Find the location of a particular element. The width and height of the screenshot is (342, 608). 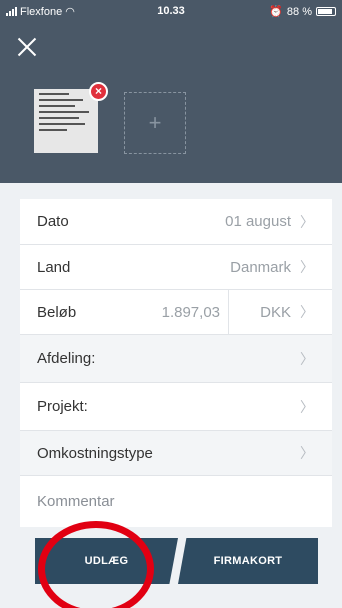

status-bar: Flexfone ◠ 10.33 ⏰ 88 % is located at coordinates (171, 11).